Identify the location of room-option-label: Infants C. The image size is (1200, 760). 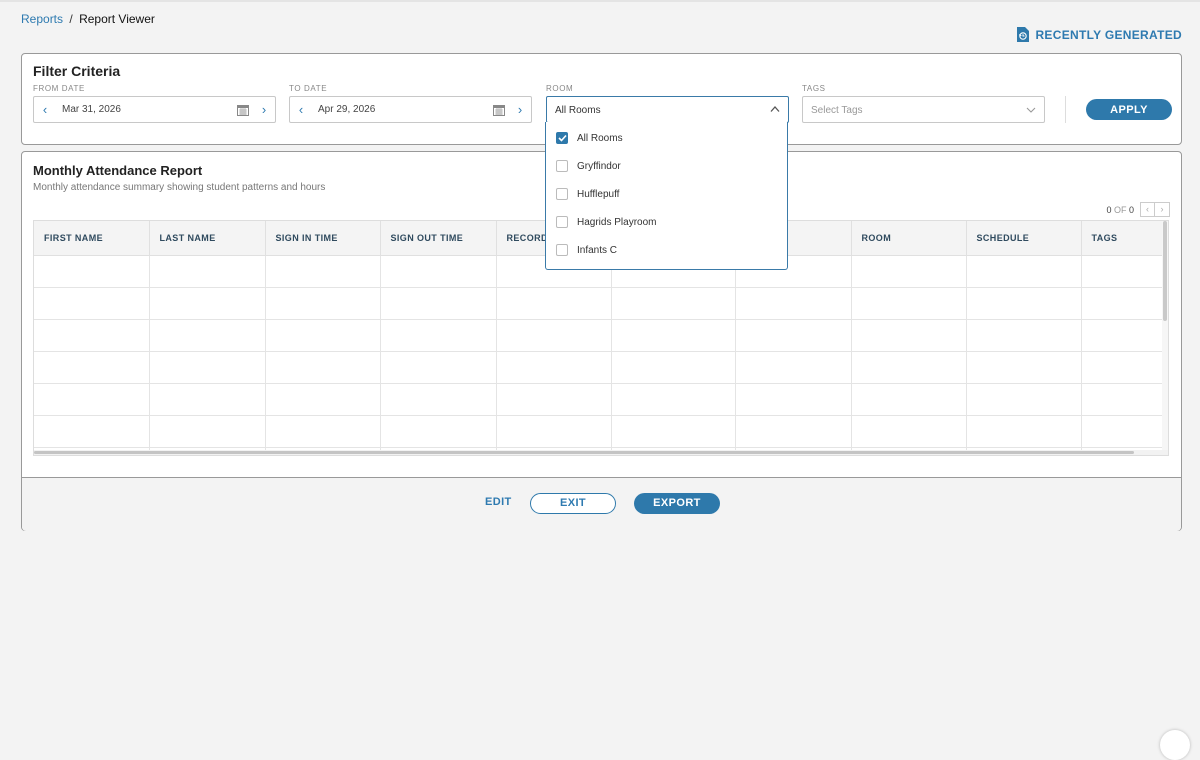
(597, 250).